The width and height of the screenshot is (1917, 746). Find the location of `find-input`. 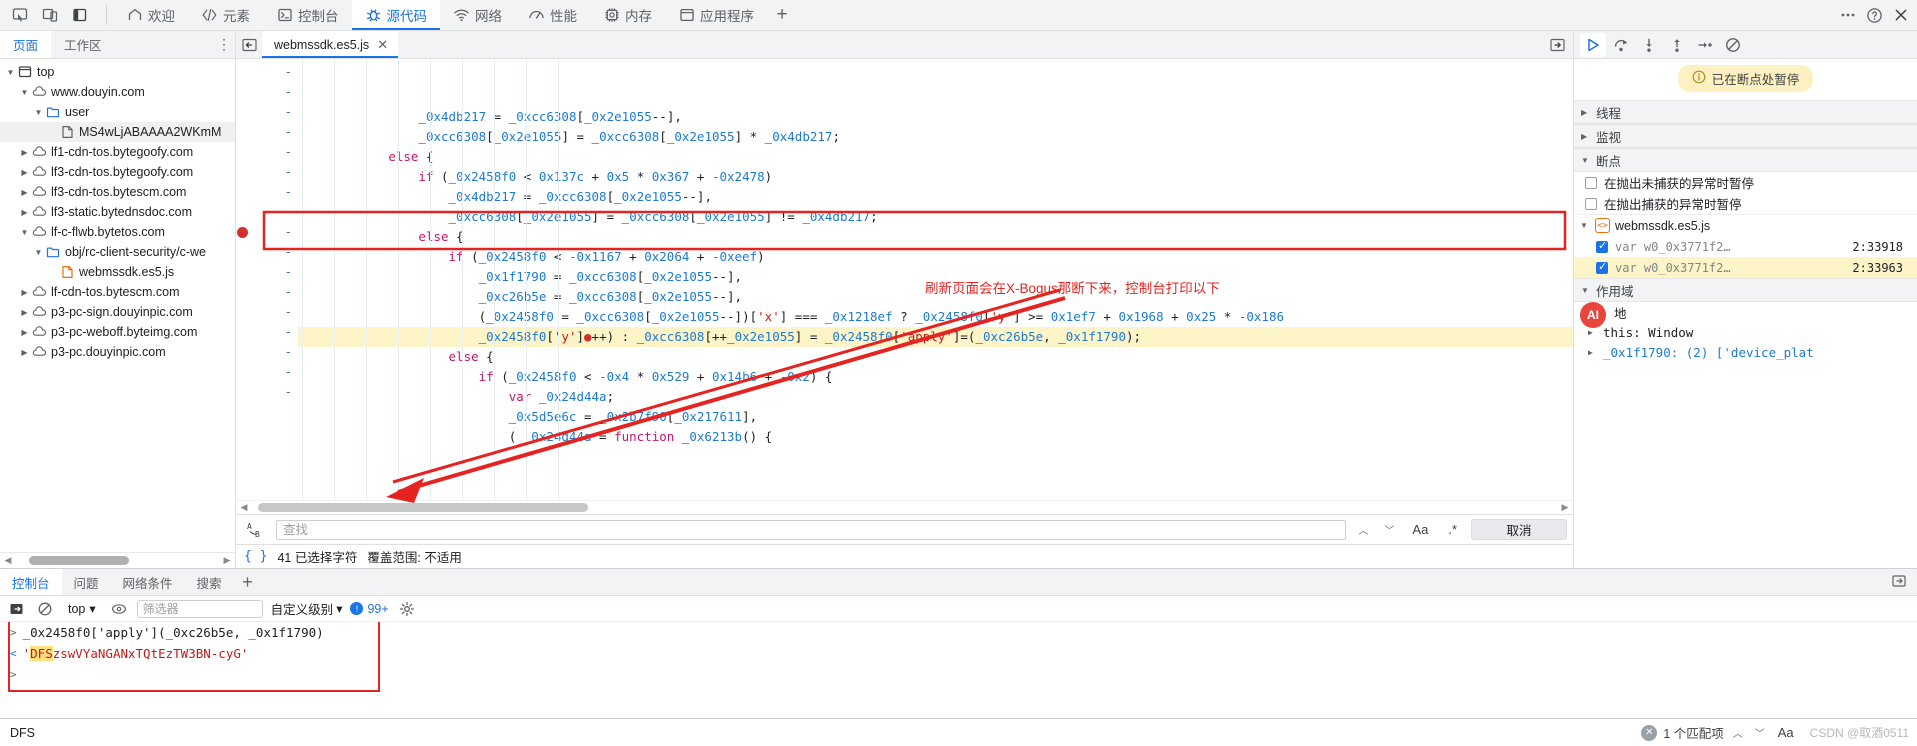

find-input is located at coordinates (811, 529).